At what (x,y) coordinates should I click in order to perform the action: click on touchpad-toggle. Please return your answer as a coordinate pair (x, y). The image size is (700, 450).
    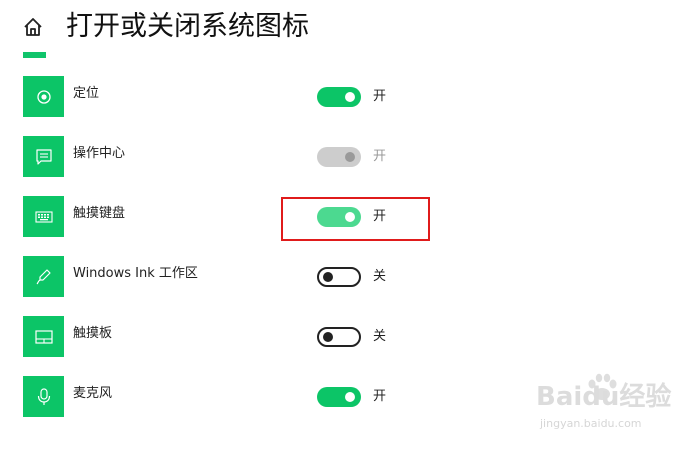
    Looking at the image, I should click on (339, 337).